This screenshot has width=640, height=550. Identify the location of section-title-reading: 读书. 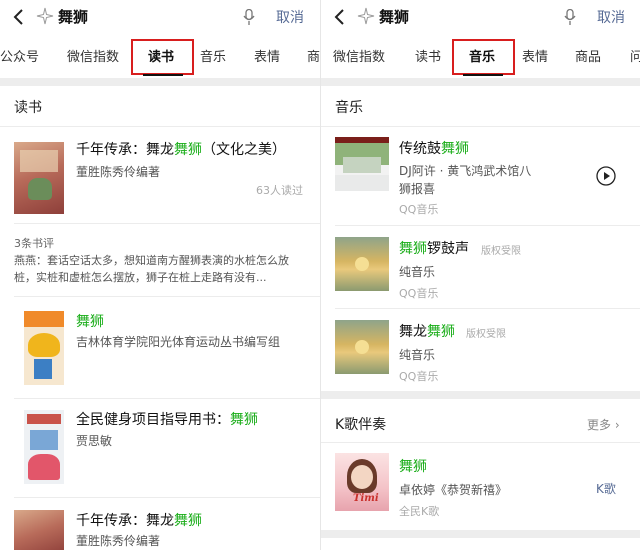
(28, 108).